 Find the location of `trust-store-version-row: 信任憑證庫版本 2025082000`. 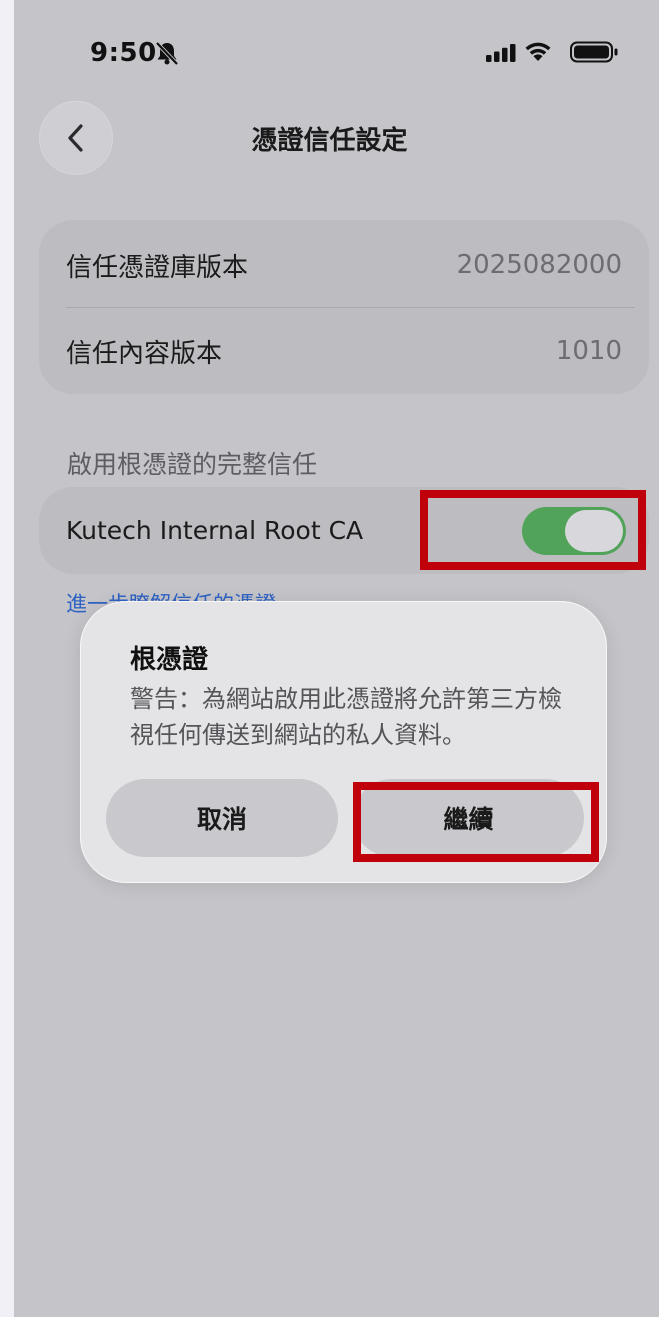

trust-store-version-row: 信任憑證庫版本 2025082000 is located at coordinates (344, 265).